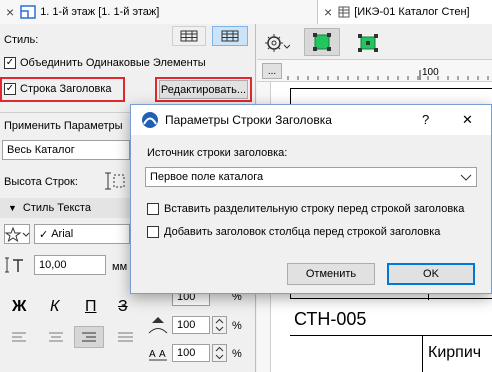 Image resolution: width=492 pixels, height=372 pixels. Describe the element at coordinates (467, 120) in the screenshot. I see `dialog-close-button: ✕` at that location.